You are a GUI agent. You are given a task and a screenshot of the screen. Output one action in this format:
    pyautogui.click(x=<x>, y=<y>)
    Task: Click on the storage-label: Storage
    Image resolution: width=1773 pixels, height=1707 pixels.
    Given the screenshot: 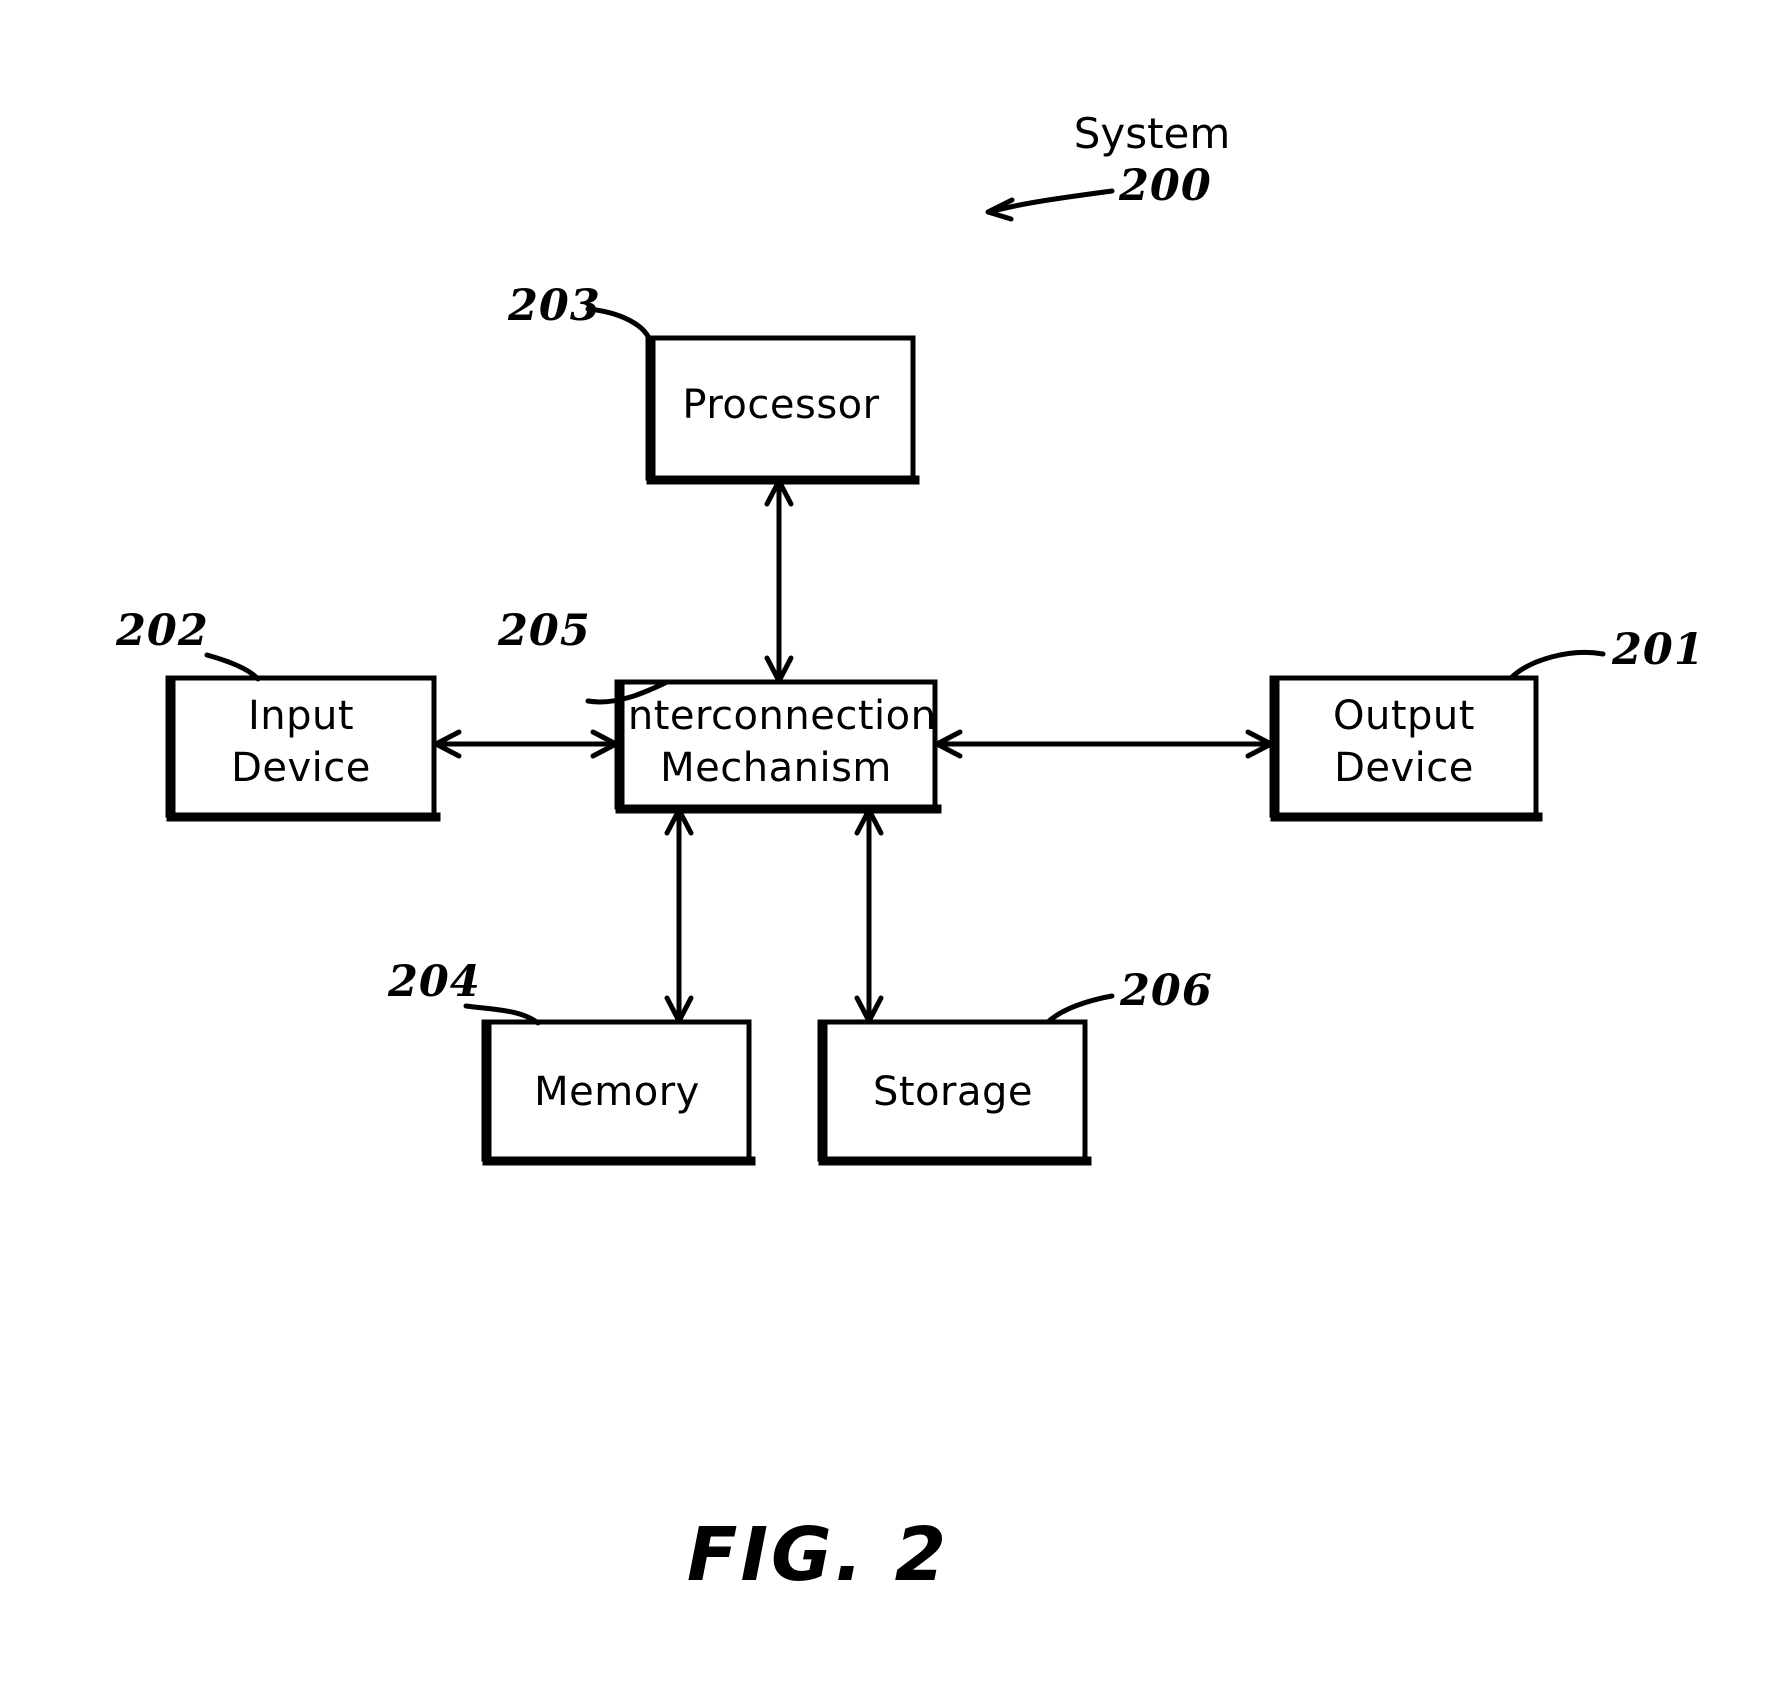 What is the action you would take?
    pyautogui.click(x=953, y=1092)
    